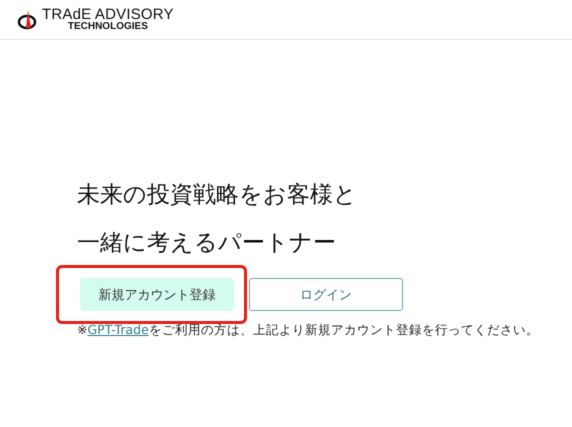 This screenshot has width=572, height=427. I want to click on gpt-trade-link: GPT-Trade, so click(118, 329).